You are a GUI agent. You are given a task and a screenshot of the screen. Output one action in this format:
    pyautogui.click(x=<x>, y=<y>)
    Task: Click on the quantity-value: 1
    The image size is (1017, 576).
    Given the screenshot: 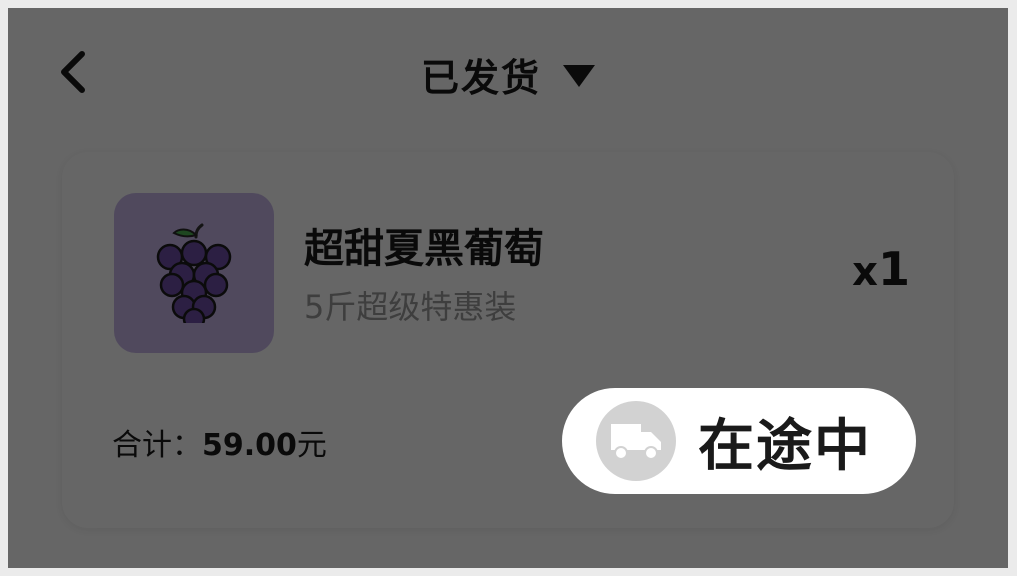 What is the action you would take?
    pyautogui.click(x=893, y=269)
    